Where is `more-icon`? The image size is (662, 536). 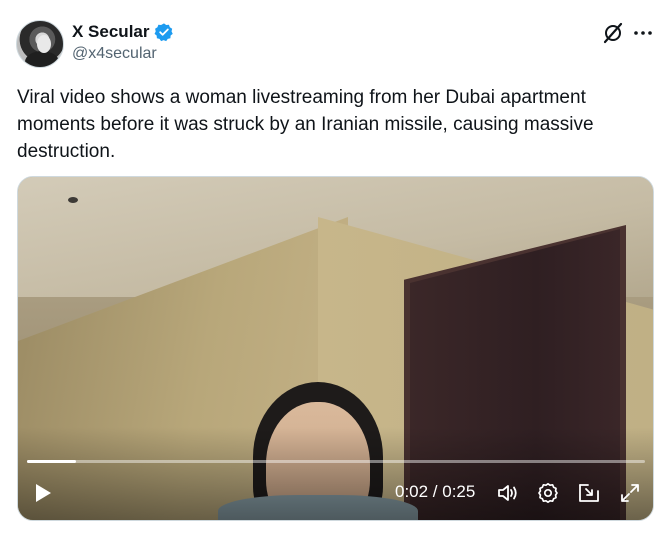
more-icon is located at coordinates (643, 33).